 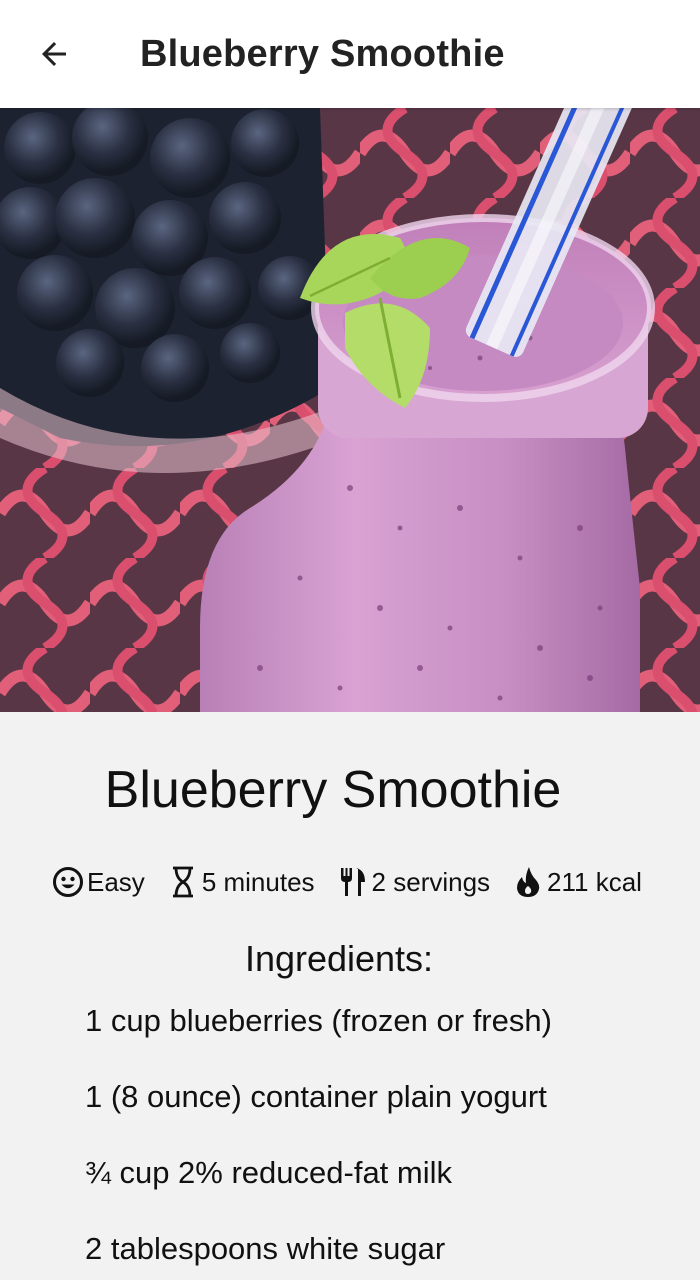 What do you see at coordinates (339, 958) in the screenshot?
I see `ingredients-heading: Ingredients:` at bounding box center [339, 958].